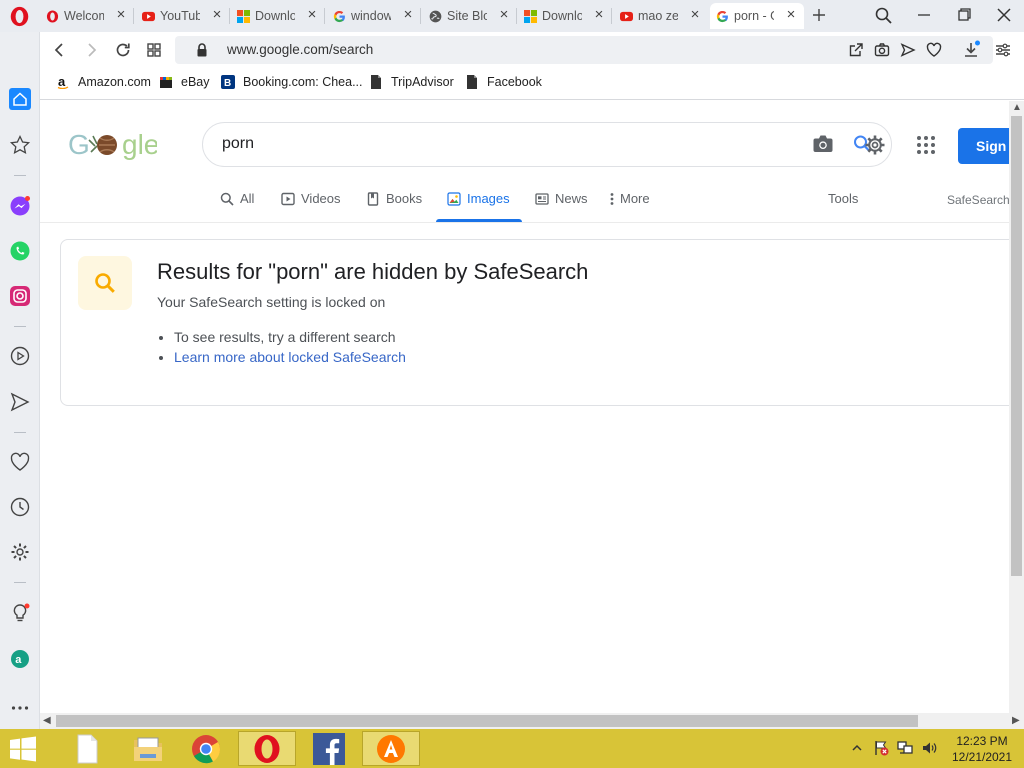 Image resolution: width=1024 pixels, height=768 pixels. Describe the element at coordinates (884, 15) in the screenshot. I see `search-tabs-icon` at that location.